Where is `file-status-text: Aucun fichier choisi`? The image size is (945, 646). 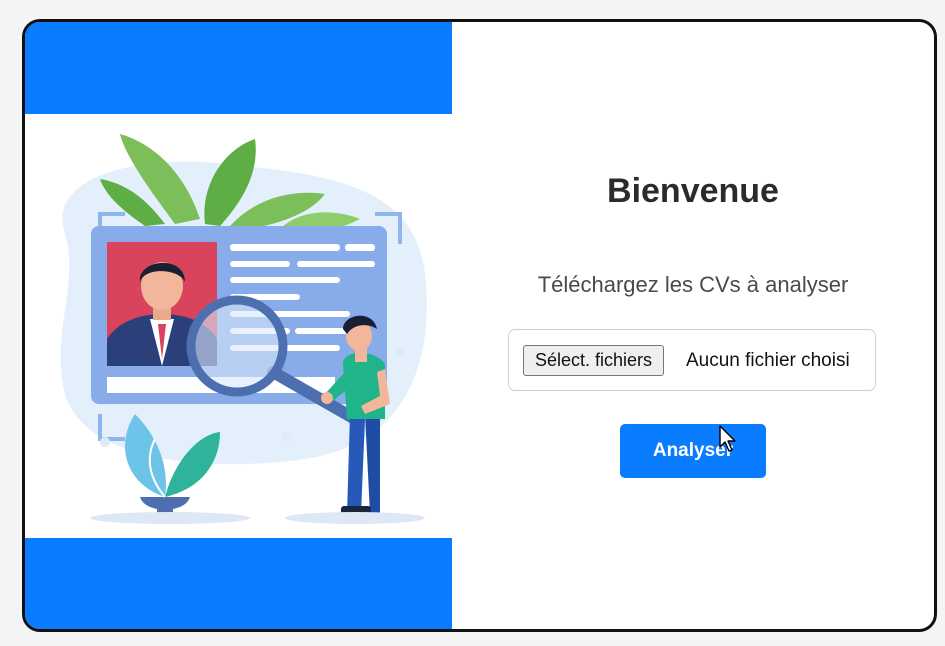
file-status-text: Aucun fichier choisi is located at coordinates (768, 360).